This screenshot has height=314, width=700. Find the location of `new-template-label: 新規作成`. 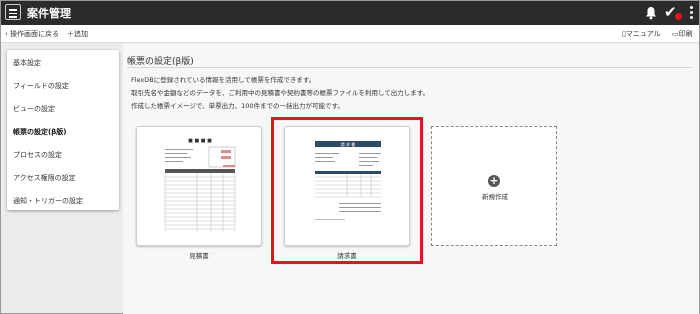

new-template-label: 新規作成 is located at coordinates (495, 197).